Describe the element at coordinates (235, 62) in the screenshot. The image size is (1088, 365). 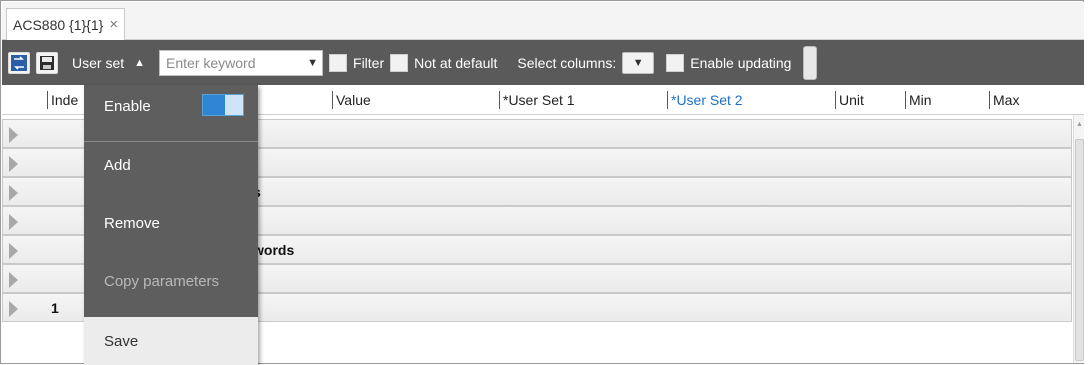
I see `search-input` at that location.